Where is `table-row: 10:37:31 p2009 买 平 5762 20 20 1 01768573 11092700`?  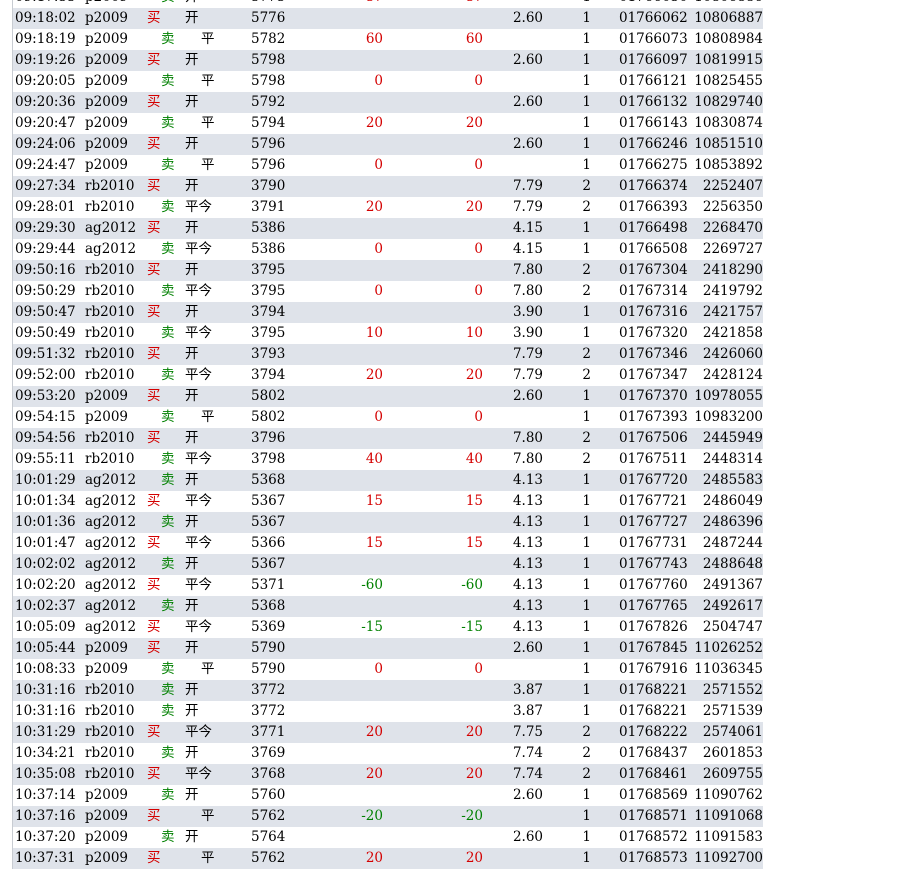
table-row: 10:37:31 p2009 买 平 5762 20 20 1 01768573 11092700 is located at coordinates (388, 858).